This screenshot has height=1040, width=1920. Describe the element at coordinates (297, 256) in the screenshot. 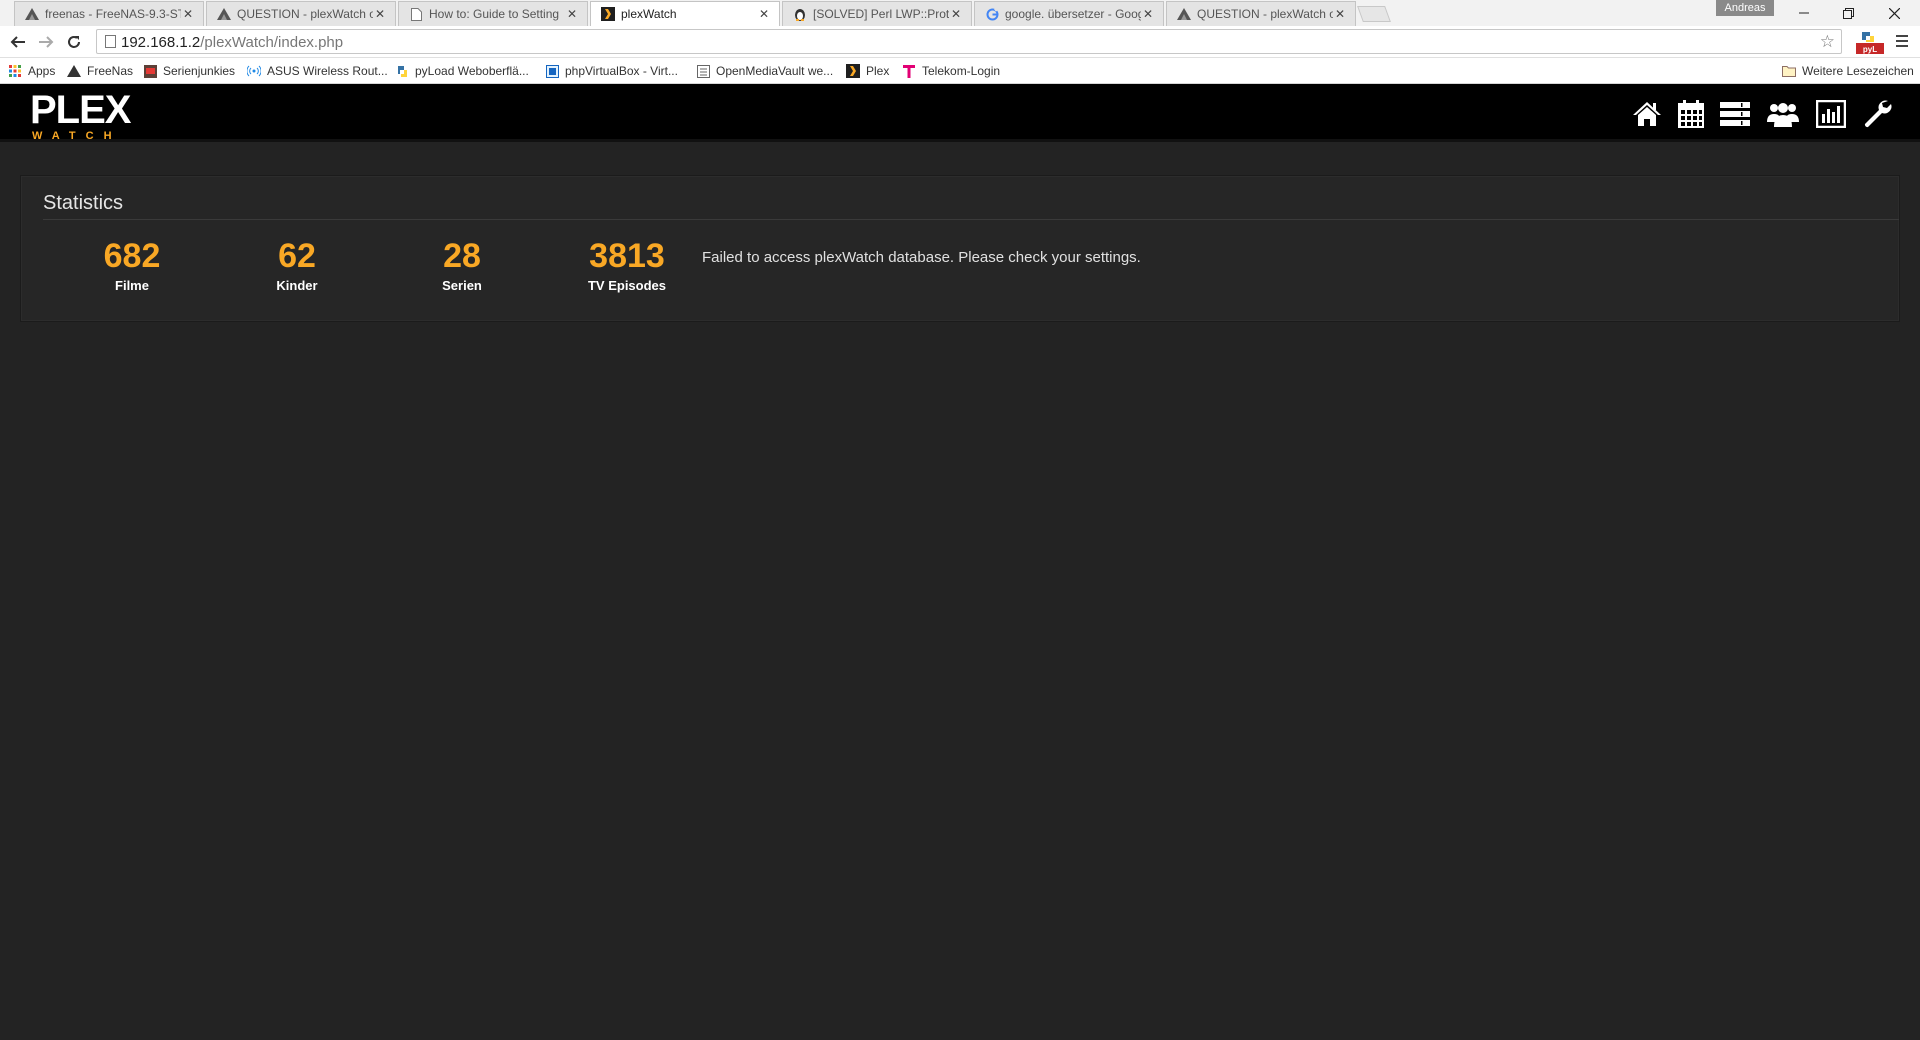

I see `stat-value: 62` at that location.